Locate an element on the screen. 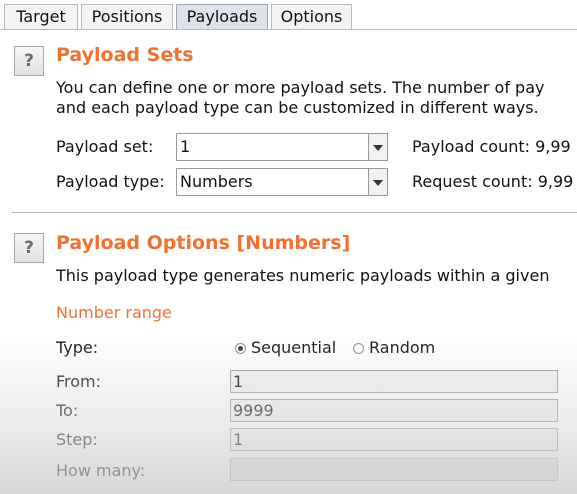  tab-options: Options is located at coordinates (311, 16).